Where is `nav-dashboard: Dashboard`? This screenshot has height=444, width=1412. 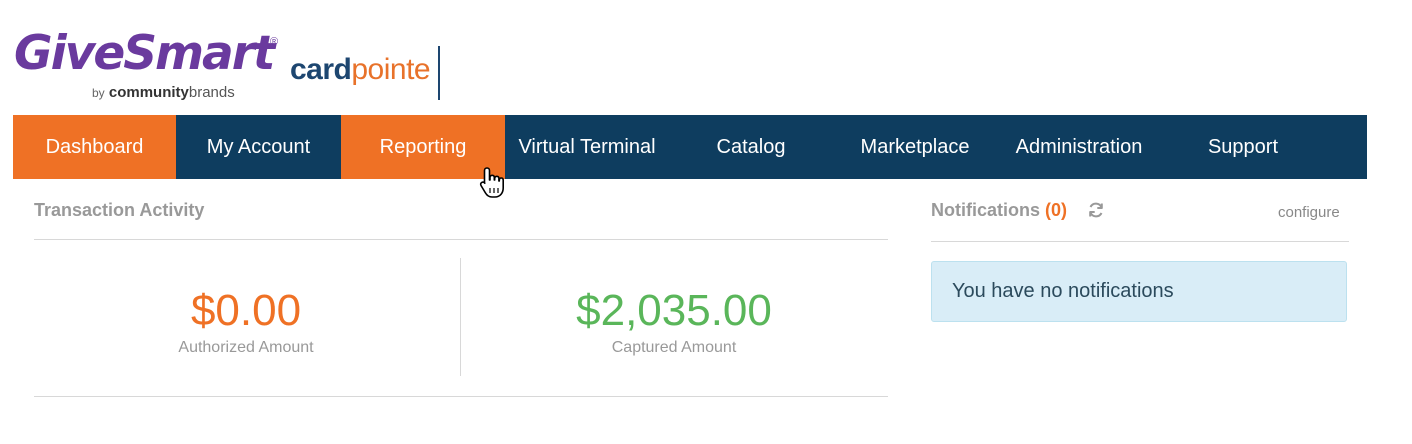 nav-dashboard: Dashboard is located at coordinates (94, 147).